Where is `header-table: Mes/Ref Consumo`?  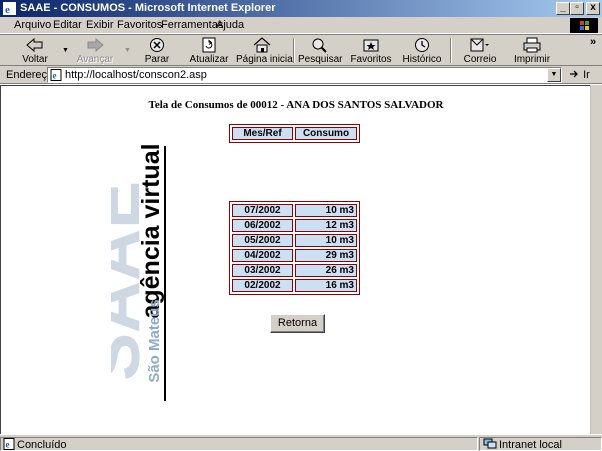
header-table: Mes/Ref Consumo is located at coordinates (294, 133).